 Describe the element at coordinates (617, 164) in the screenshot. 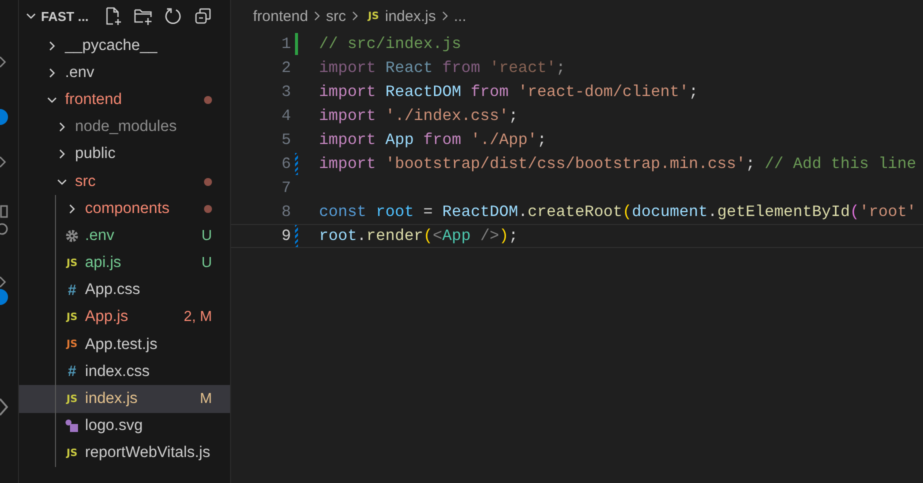

I see `code-line: import 'bootstrap/dist/css/bootstrap.min.css'; // Add this line` at that location.